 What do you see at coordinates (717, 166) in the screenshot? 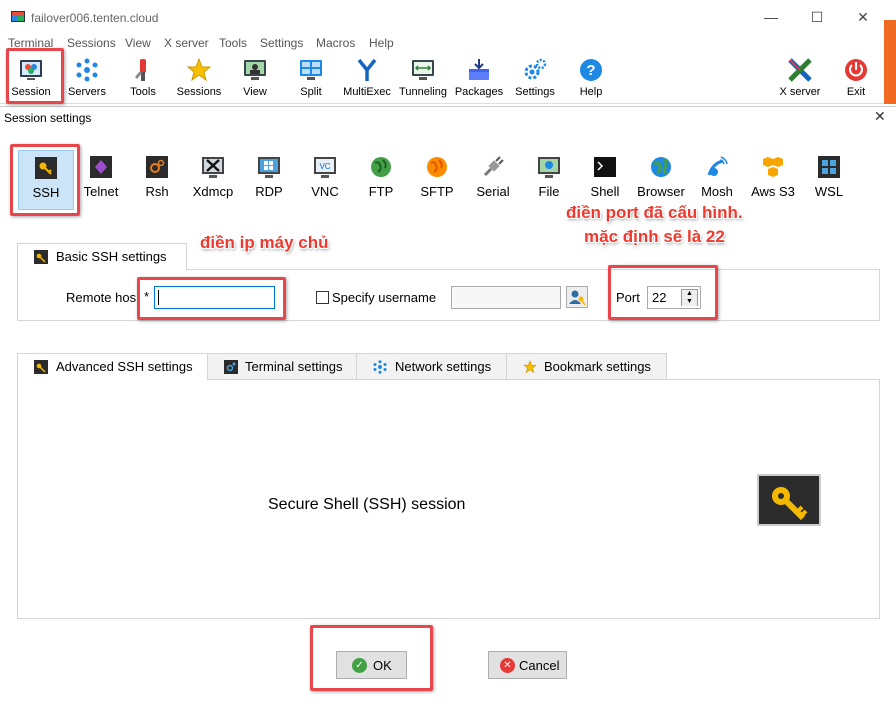
I see `mosh-antenna-icon` at bounding box center [717, 166].